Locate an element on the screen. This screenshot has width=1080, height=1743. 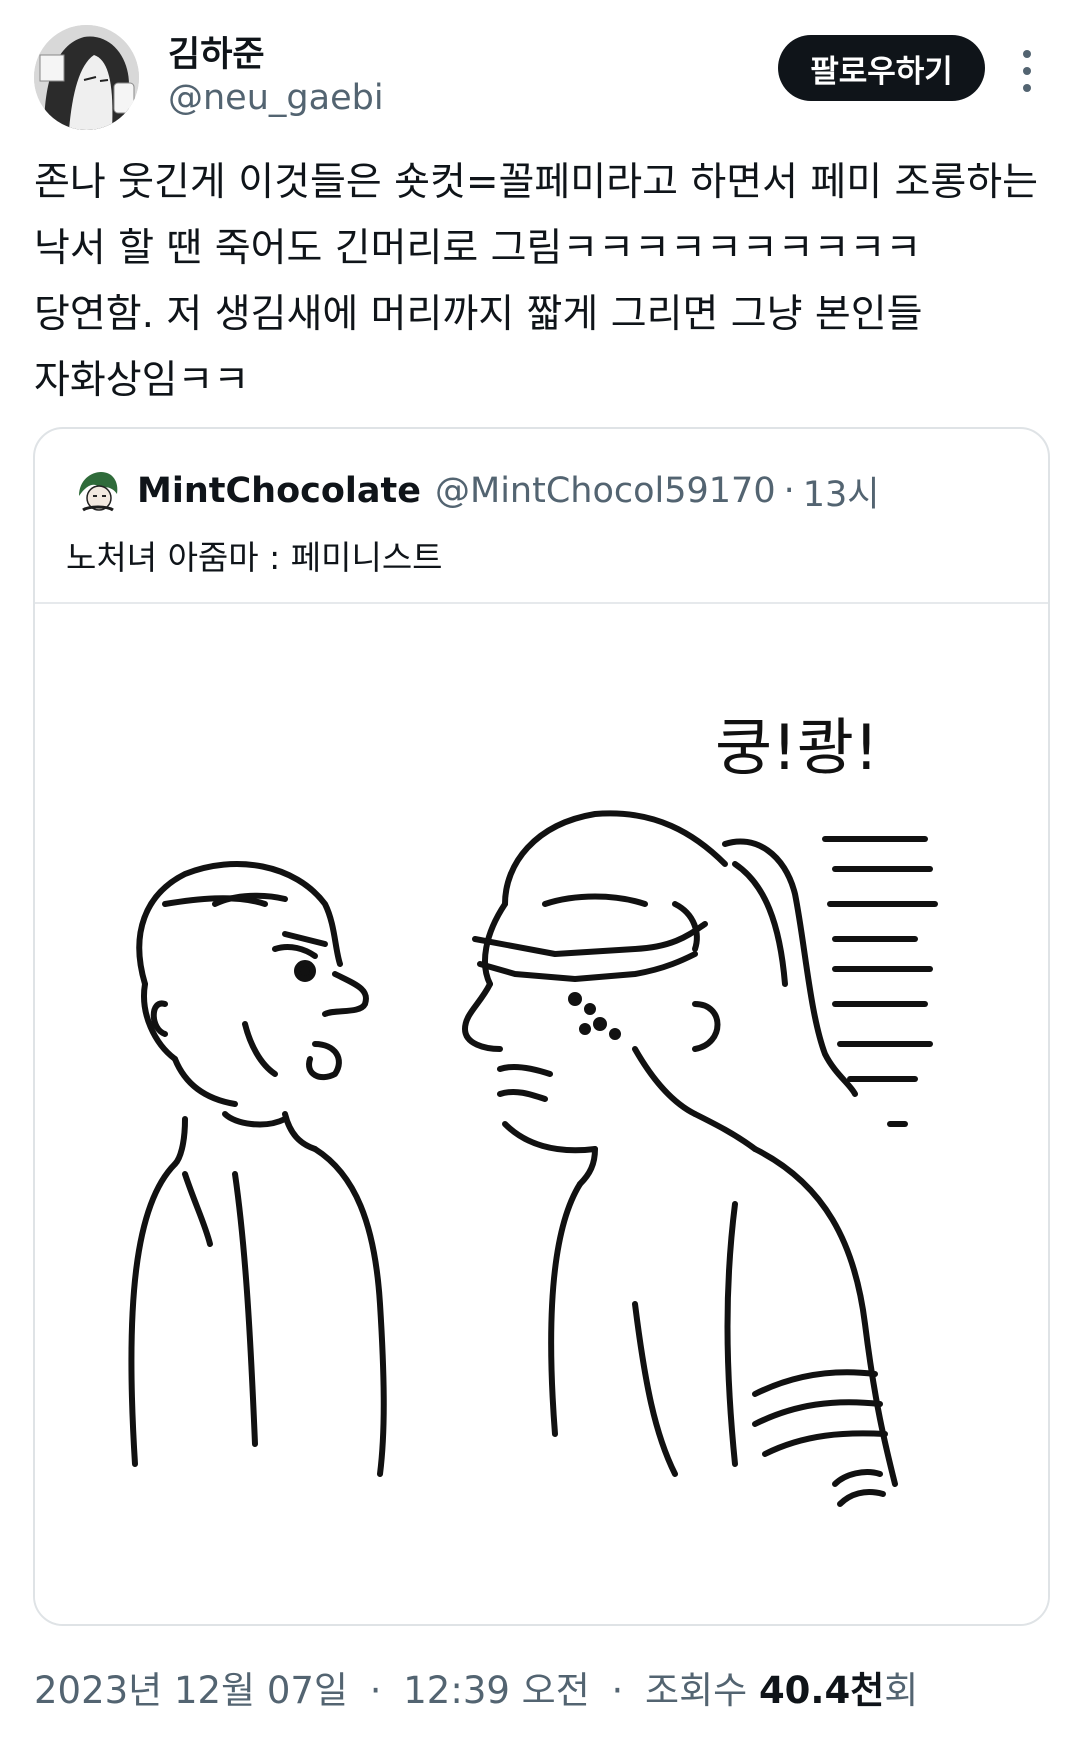
quoted-author-handle: @MintChocol59170 is located at coordinates (605, 491).